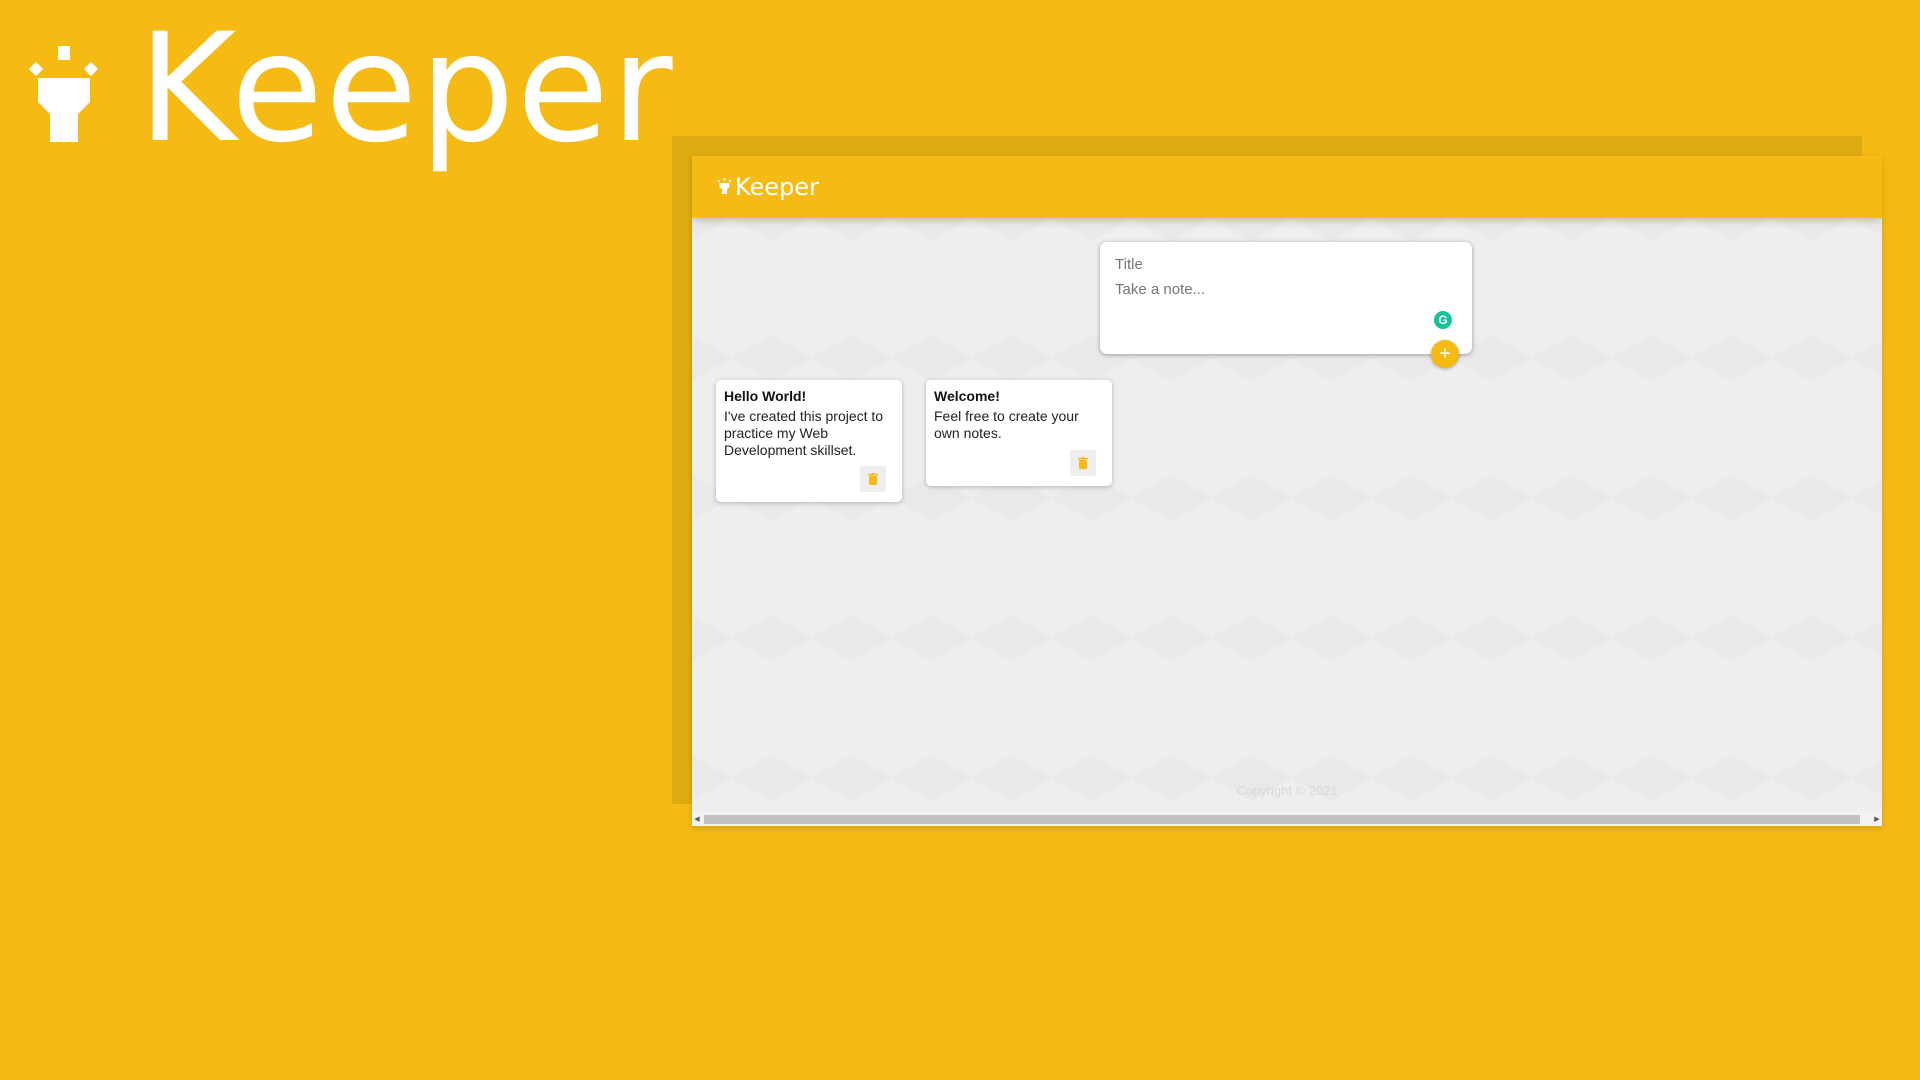 This screenshot has height=1080, width=1920. What do you see at coordinates (1287, 187) in the screenshot?
I see `app-header: Keeper` at bounding box center [1287, 187].